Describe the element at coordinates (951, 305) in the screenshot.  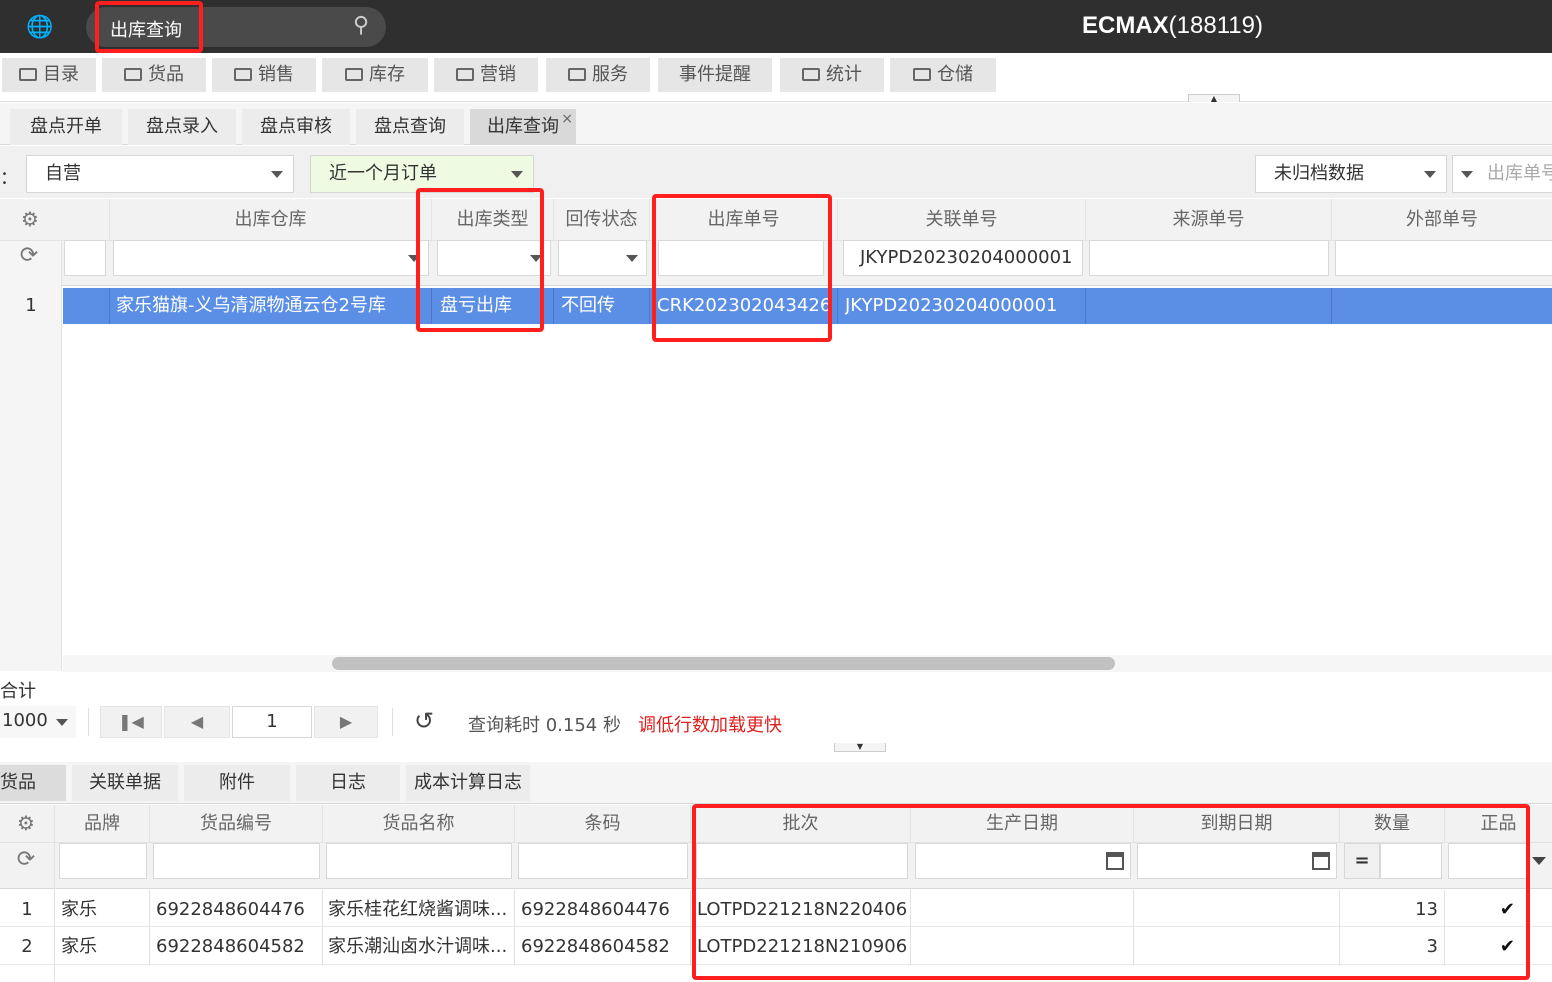
I see `cell-related-no: JKYPD20230204000001` at that location.